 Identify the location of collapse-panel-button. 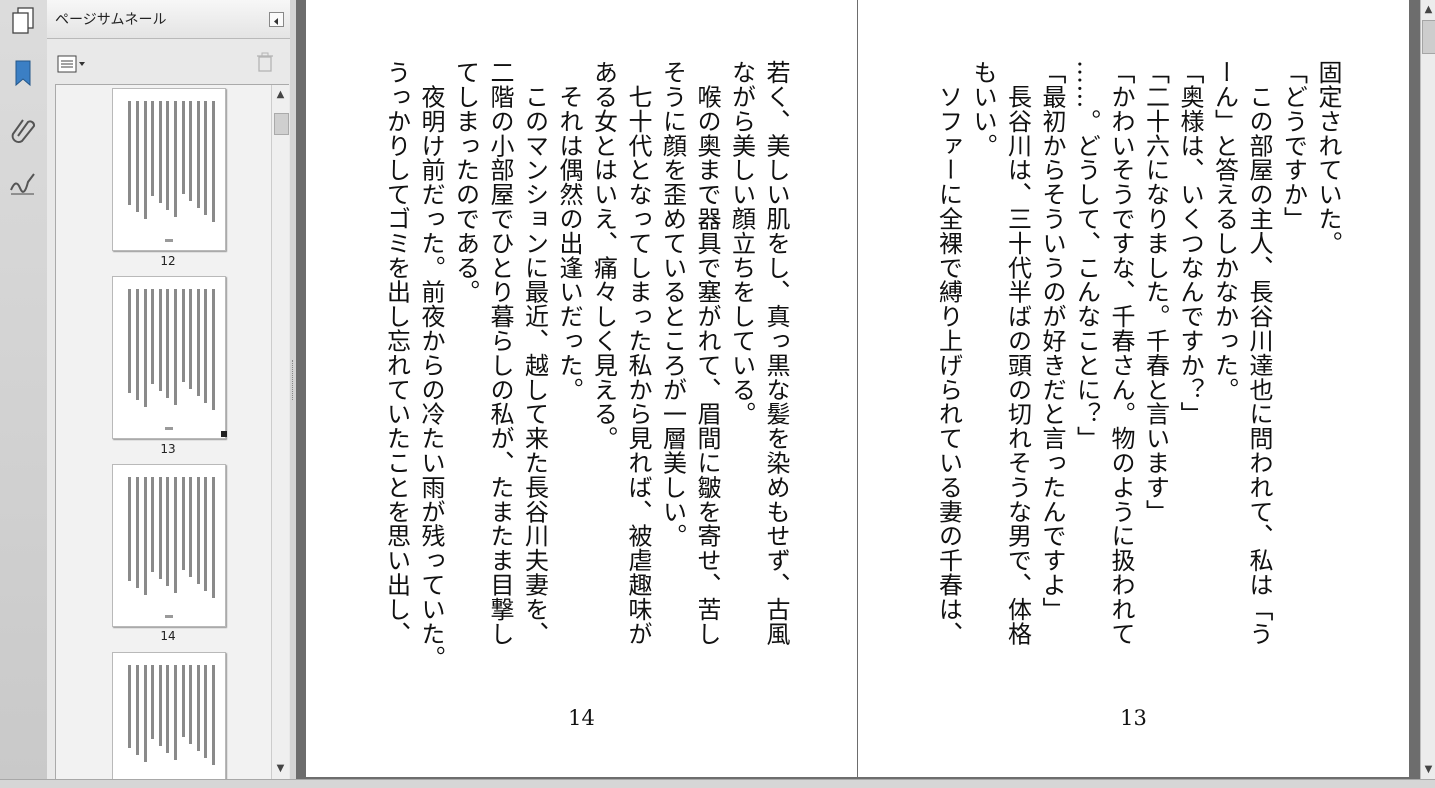
(276, 19).